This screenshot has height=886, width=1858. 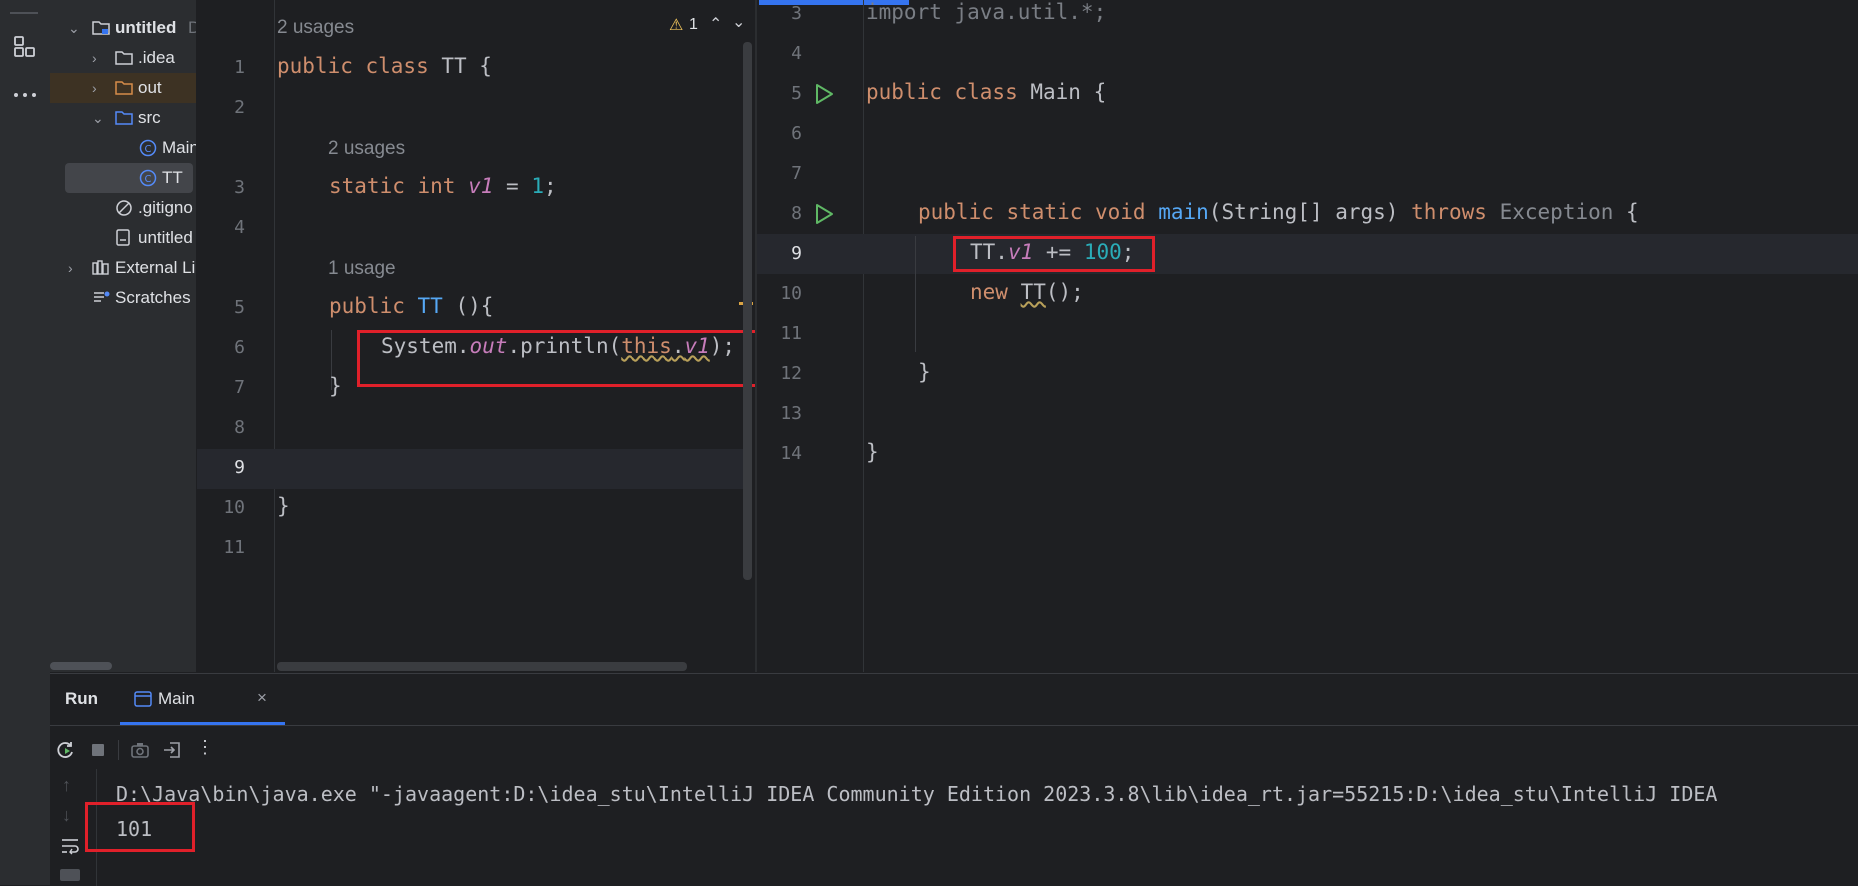 I want to click on tree-label: src, so click(x=149, y=117).